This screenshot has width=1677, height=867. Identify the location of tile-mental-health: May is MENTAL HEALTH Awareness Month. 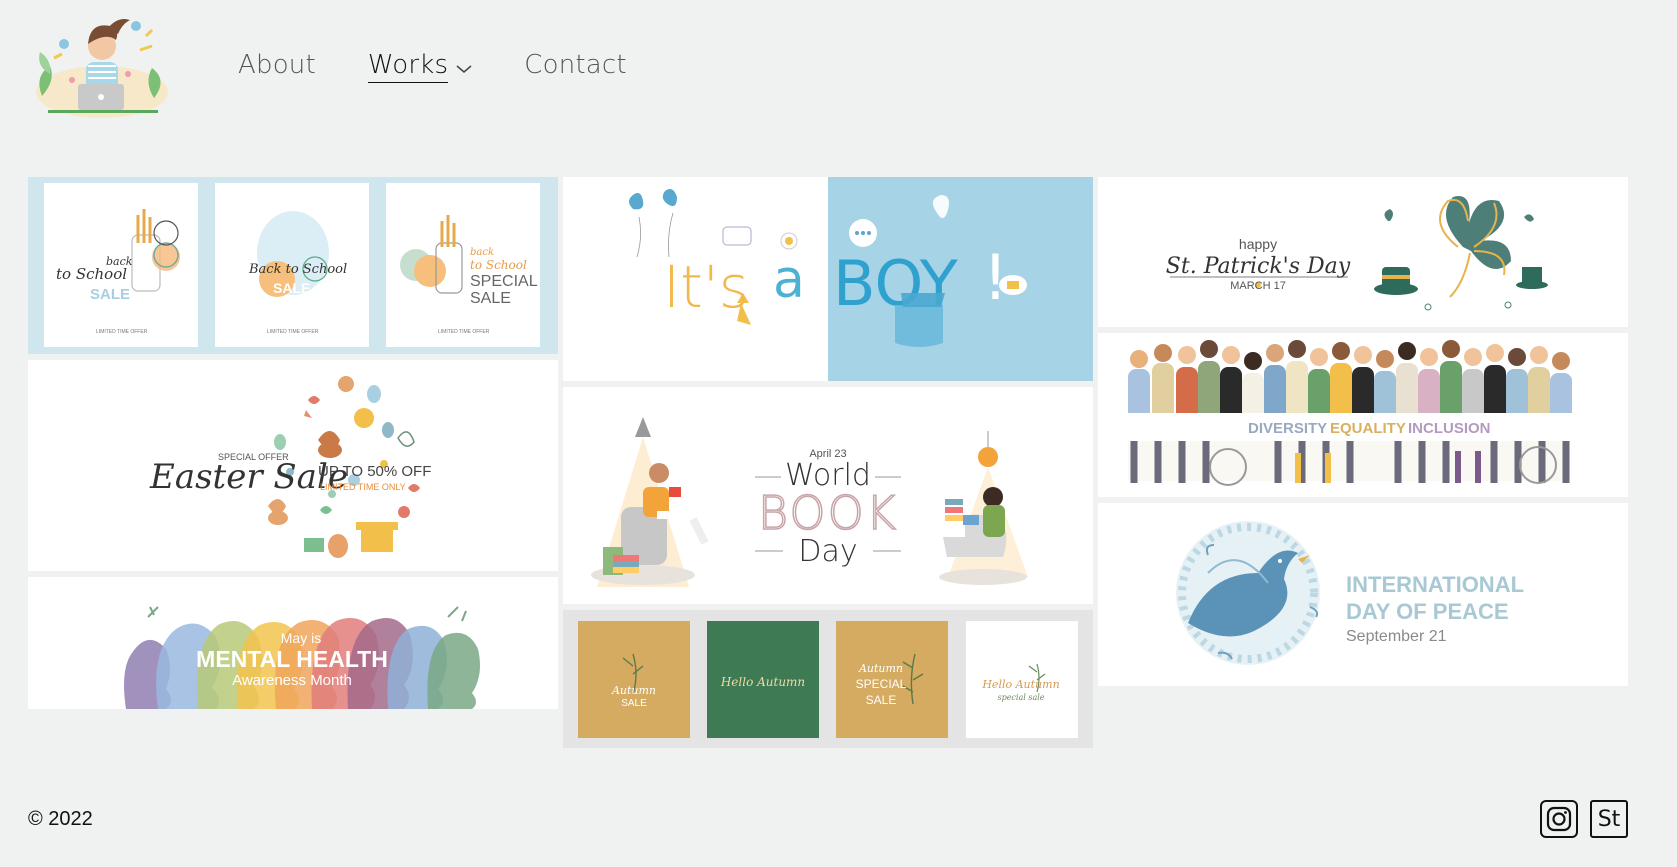
(293, 643).